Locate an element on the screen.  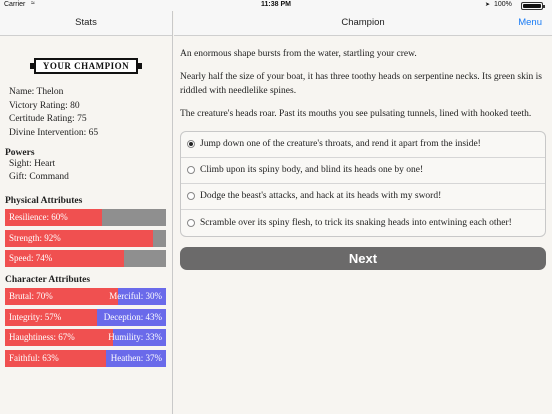
bar-label-left: Integrity: 57% is located at coordinates (35, 316).